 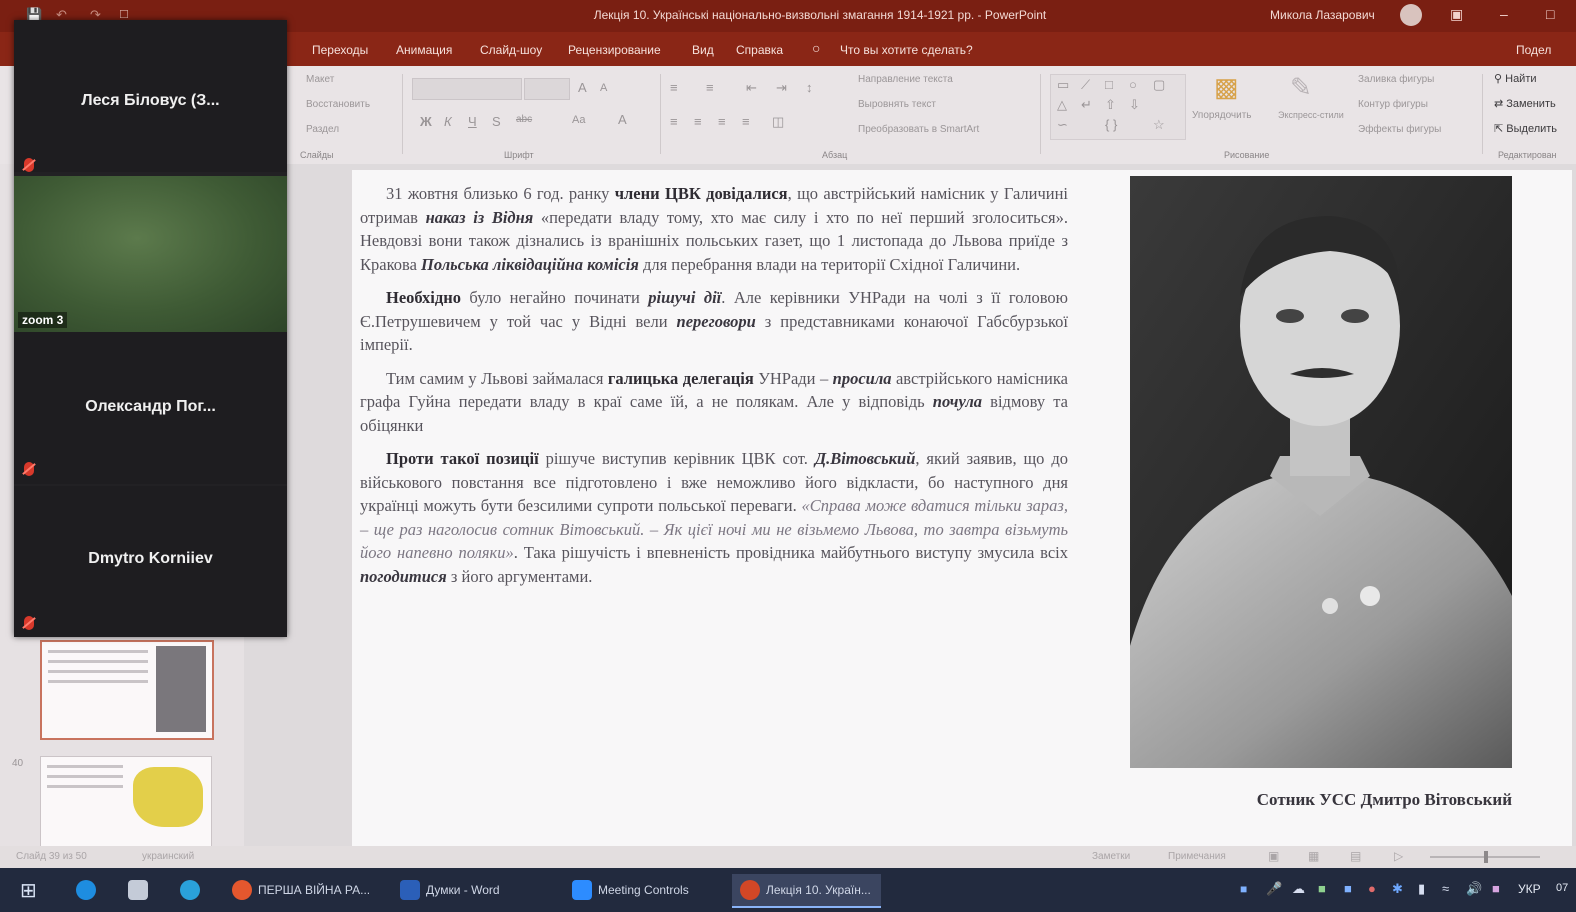 What do you see at coordinates (1355, 856) in the screenshot?
I see `reading-view-icon: ▤` at bounding box center [1355, 856].